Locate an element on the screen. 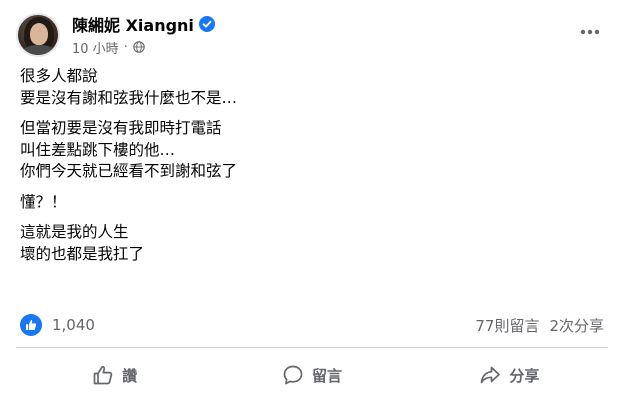 The image size is (624, 406). content-line: 懂？！ is located at coordinates (43, 201).